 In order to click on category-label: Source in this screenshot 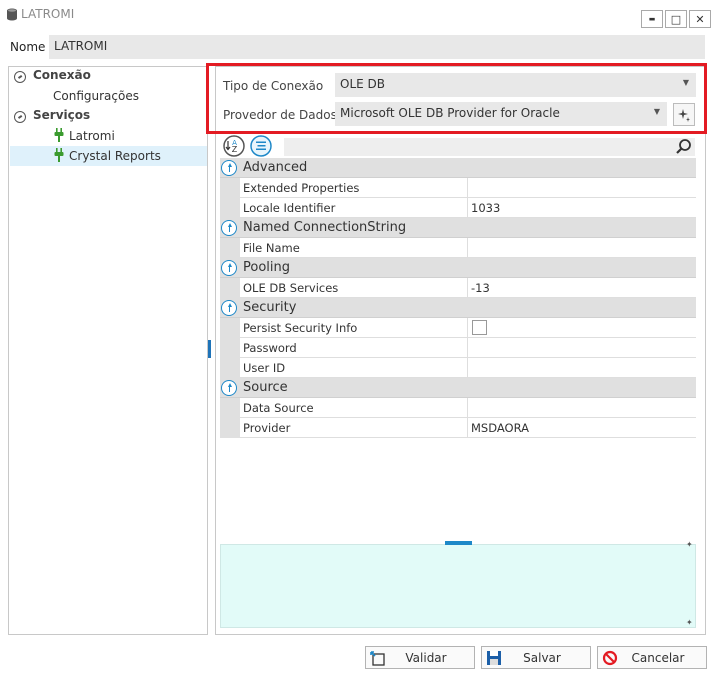, I will do `click(265, 387)`.